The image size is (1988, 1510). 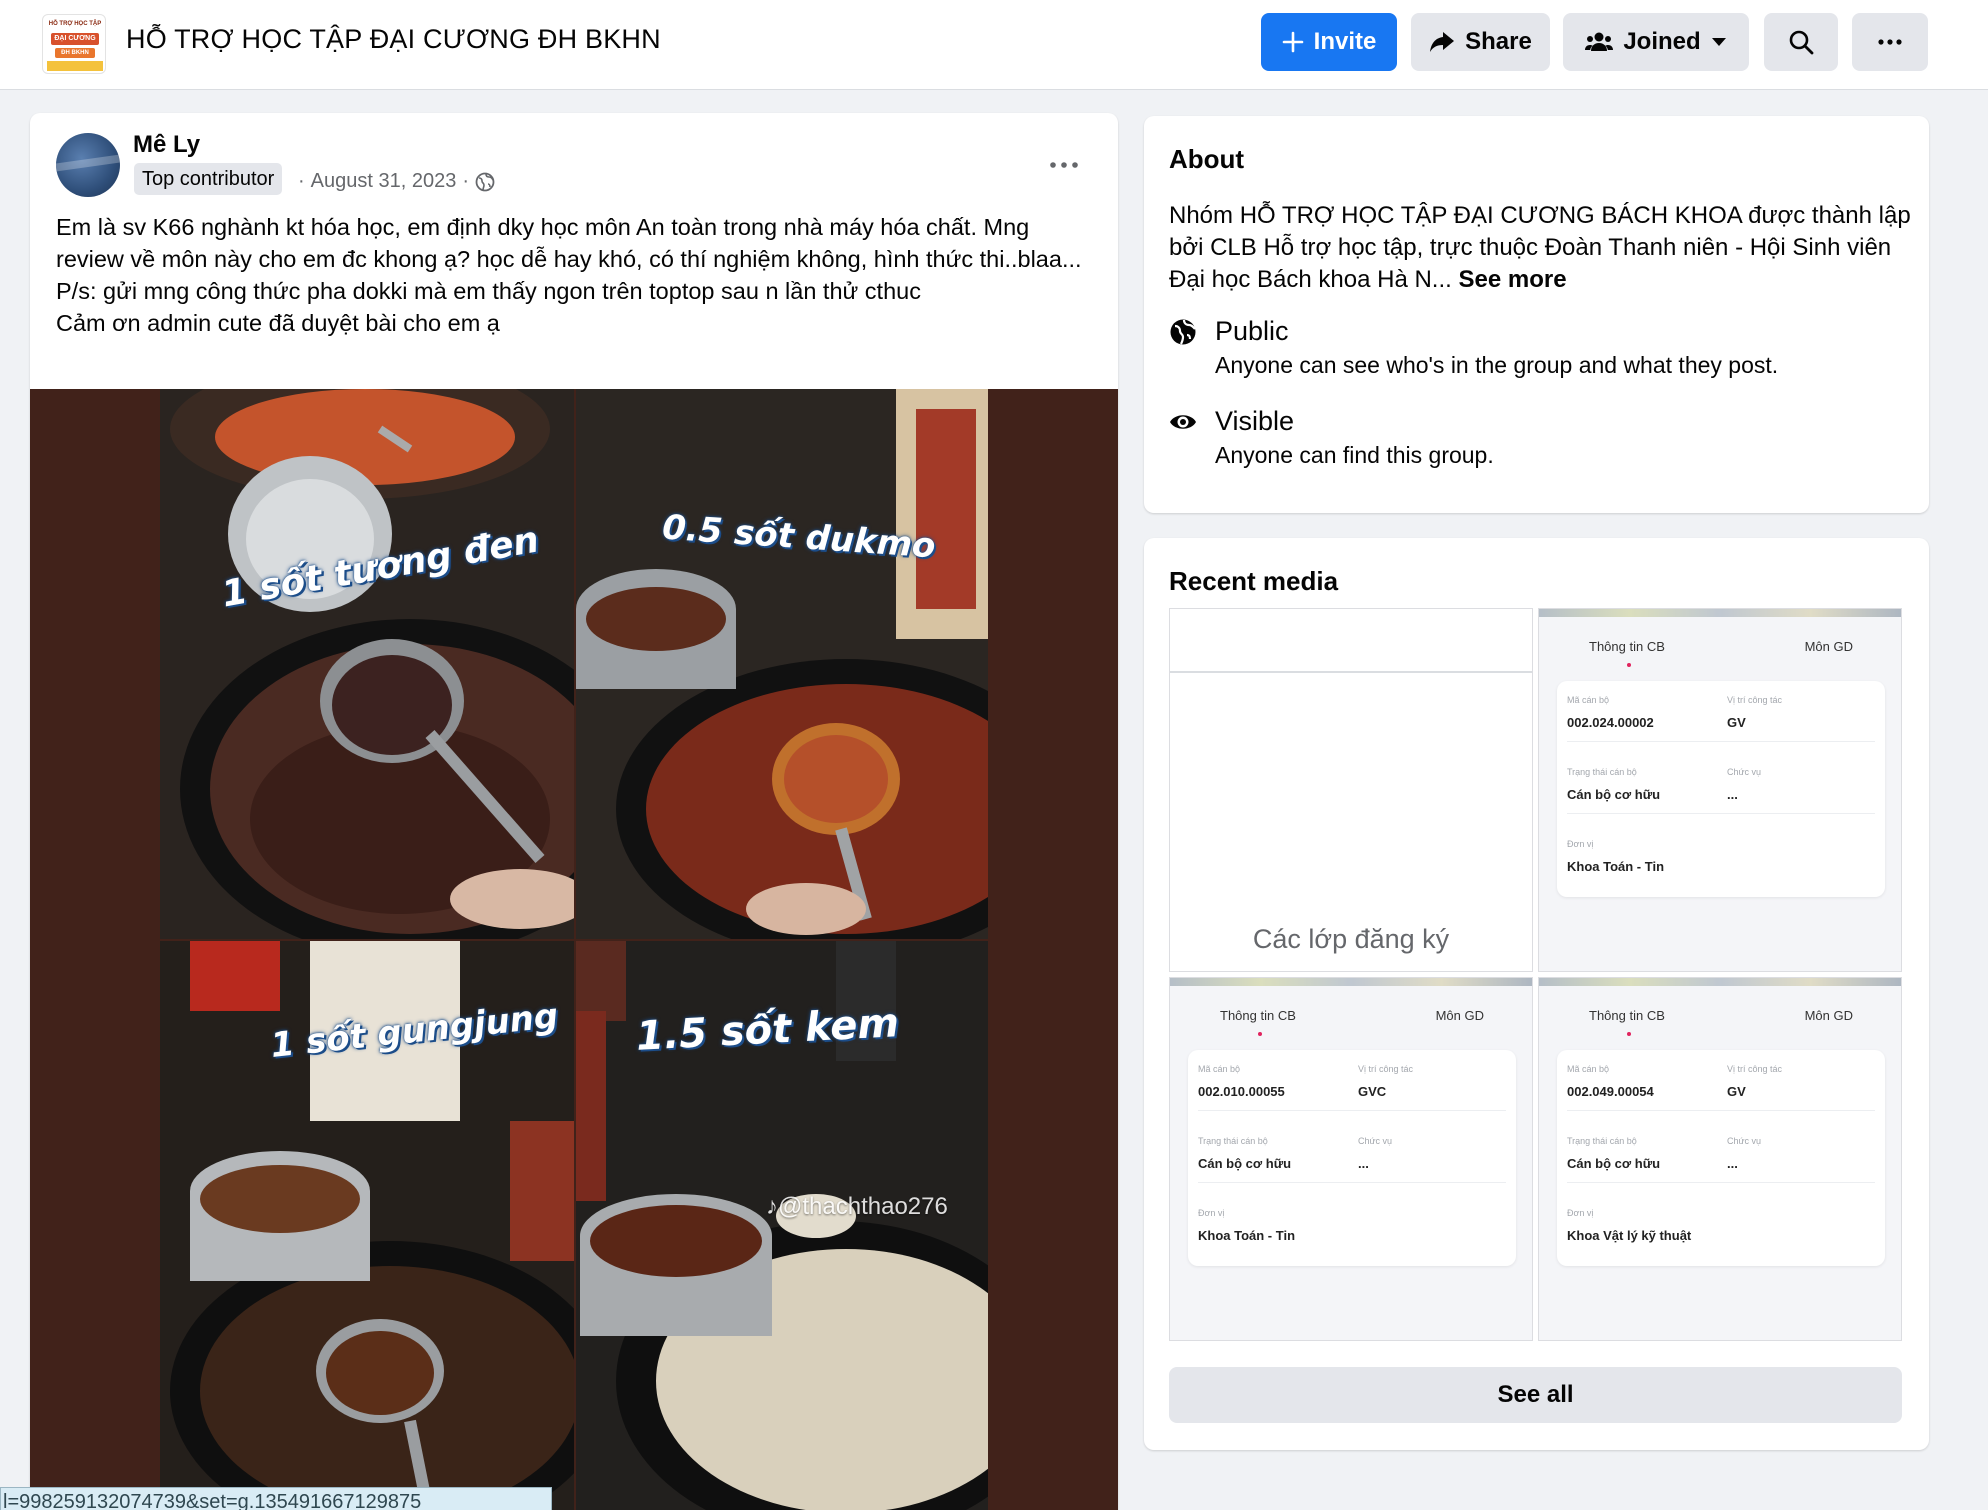 What do you see at coordinates (393, 39) in the screenshot?
I see `group-title: HỖ TRỢ HỌC TẬP ĐẠI CƯƠNG ĐH BKHN` at bounding box center [393, 39].